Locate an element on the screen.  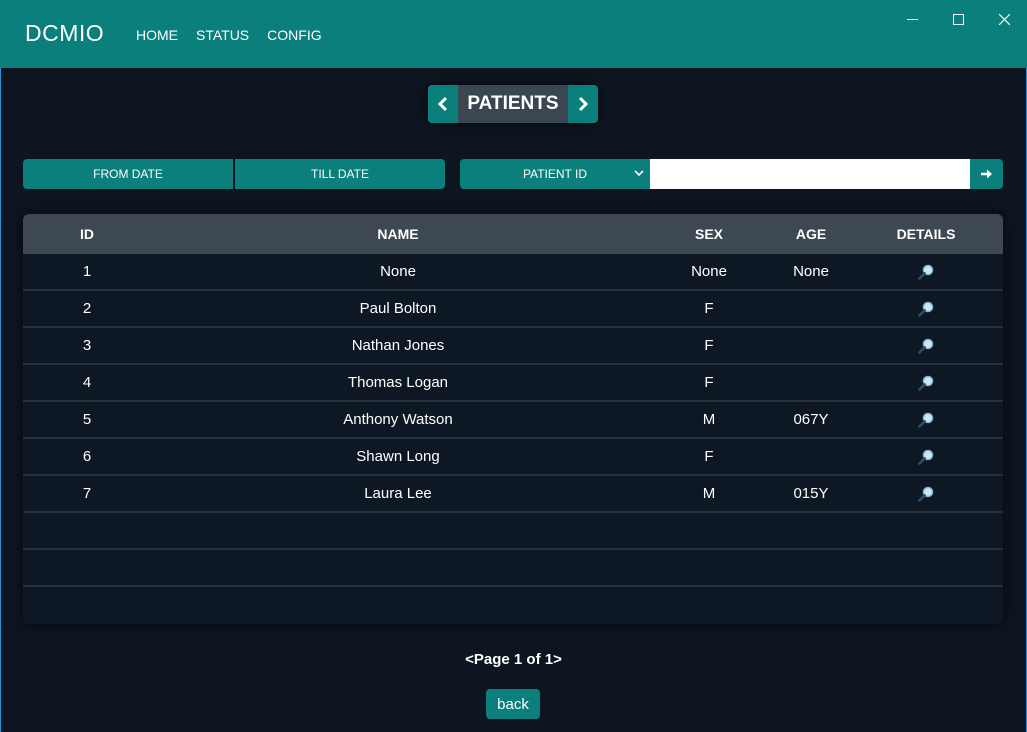
chevron-right-icon is located at coordinates (583, 104).